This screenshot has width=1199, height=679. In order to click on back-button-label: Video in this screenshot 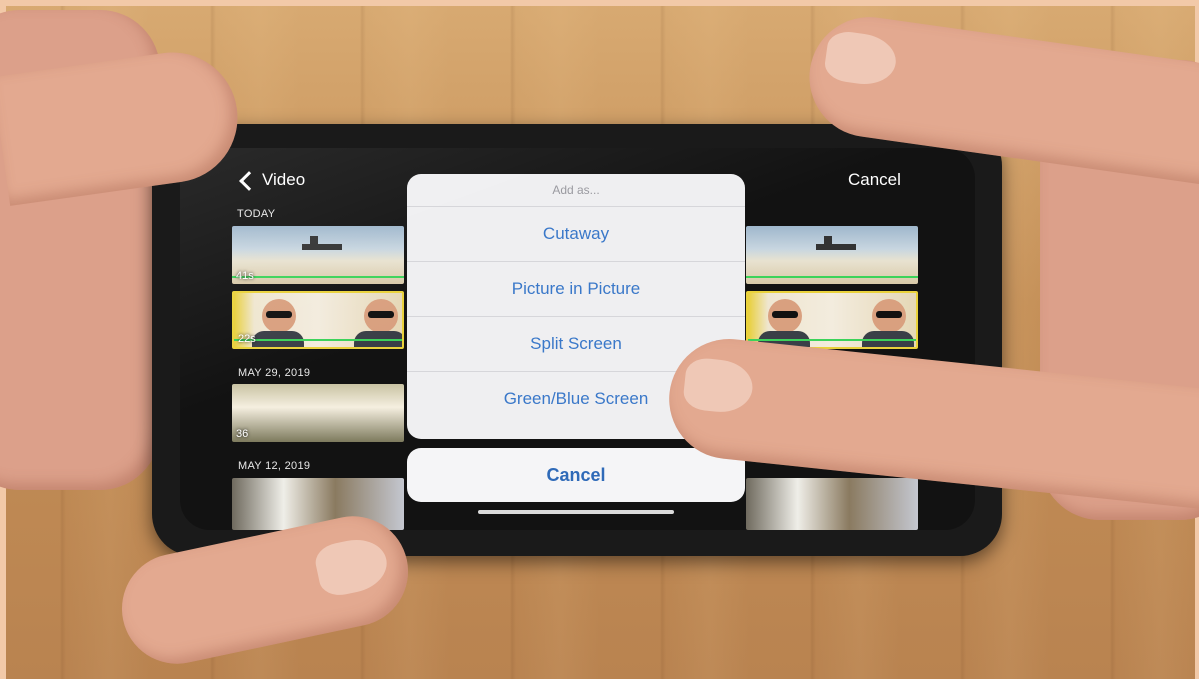, I will do `click(284, 179)`.